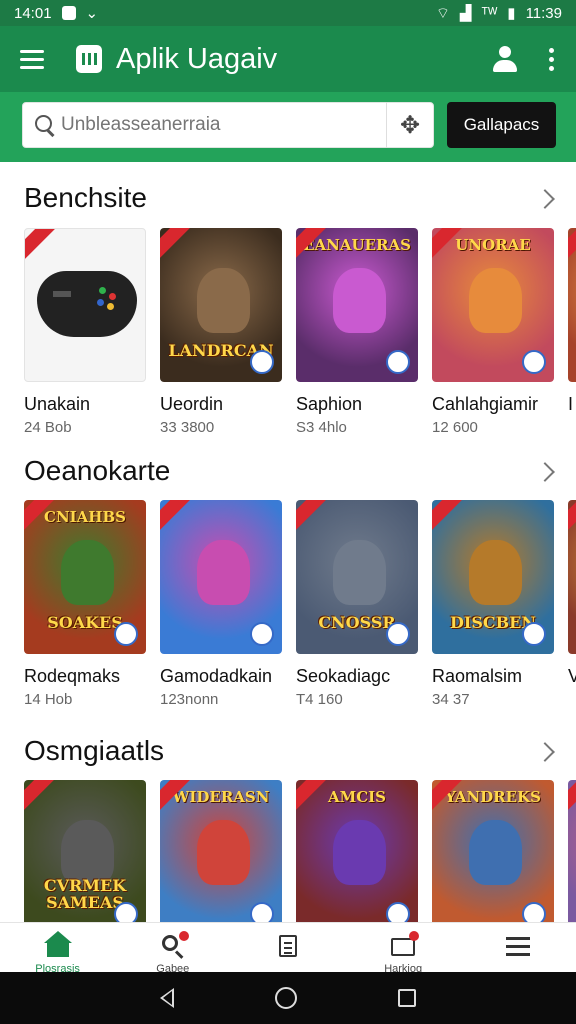  I want to click on game-title: Saphion, so click(329, 404).